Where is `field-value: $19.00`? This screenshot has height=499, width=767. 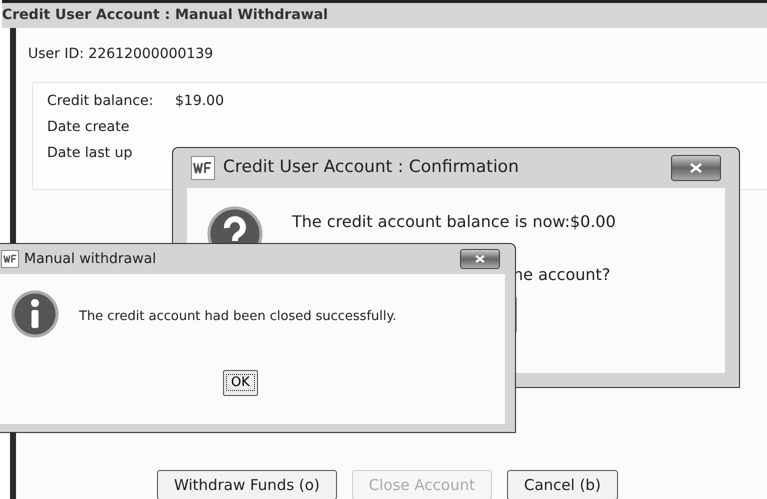
field-value: $19.00 is located at coordinates (199, 101).